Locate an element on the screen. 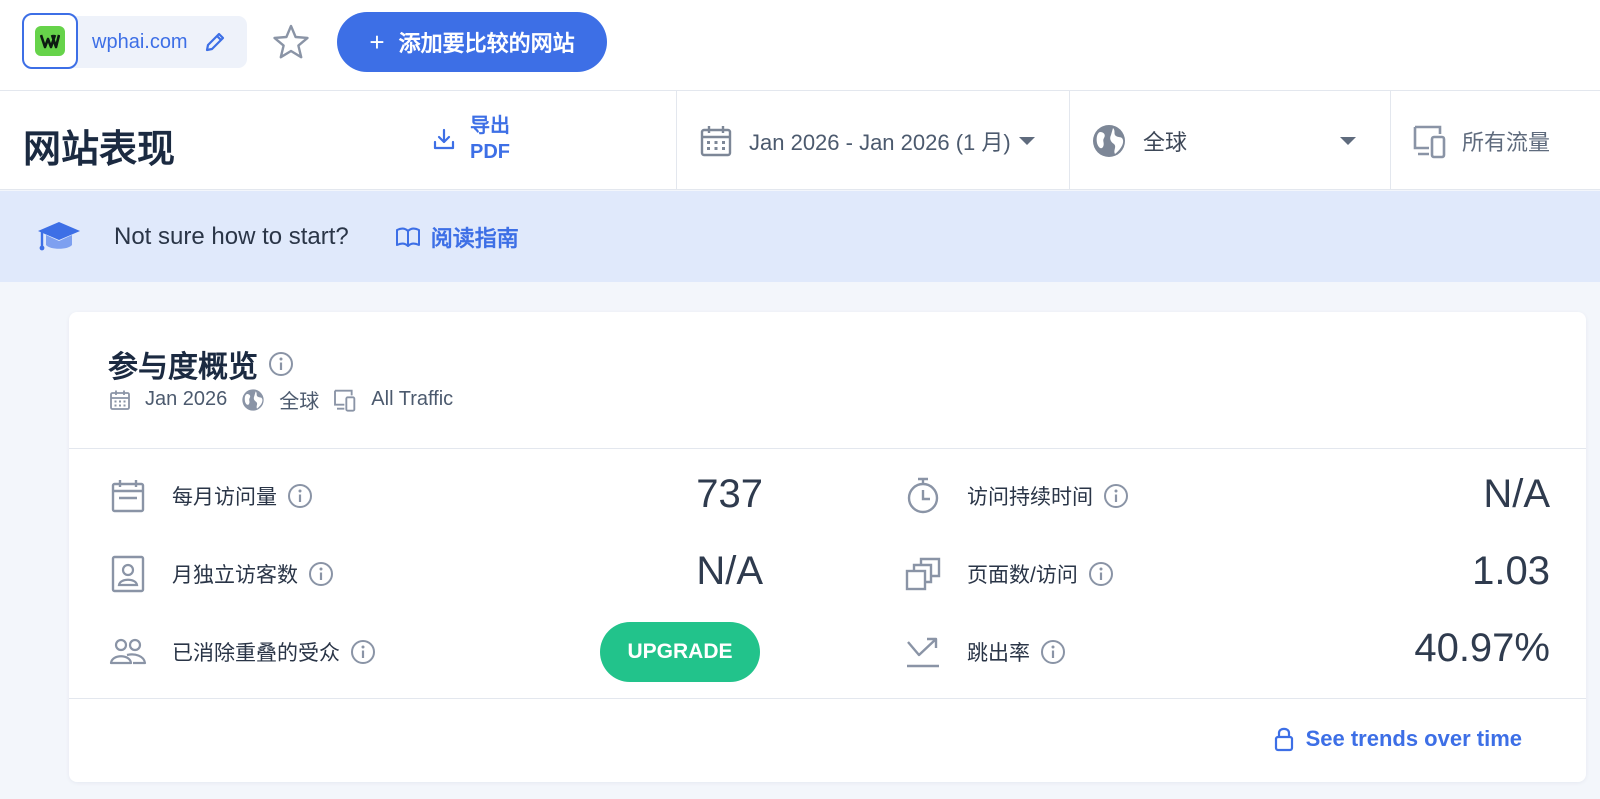  see-trends-link: See trends over time is located at coordinates (1398, 739).